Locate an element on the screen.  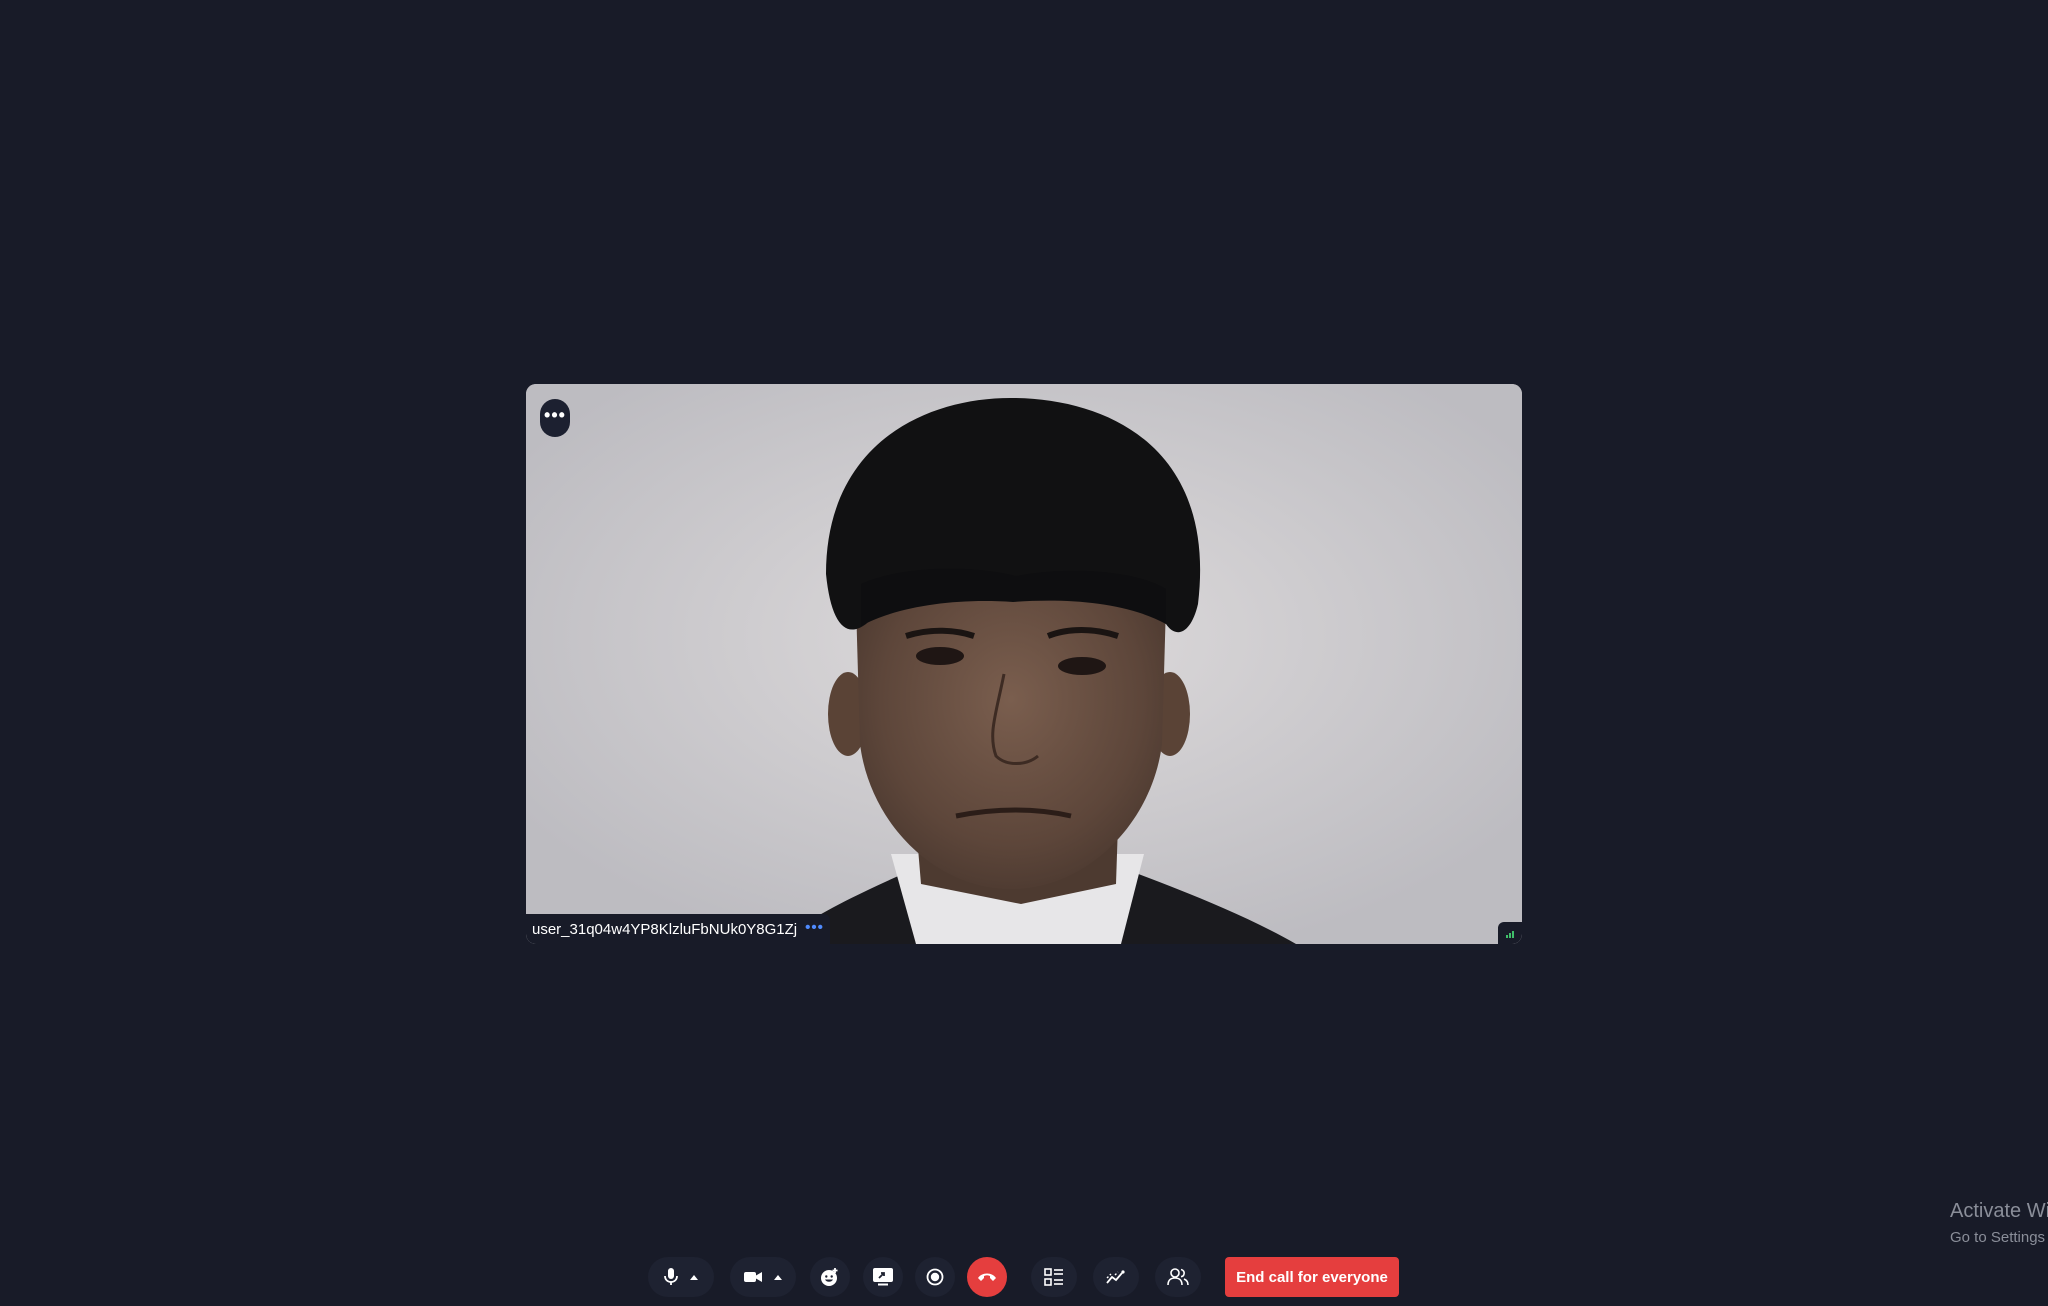
record-button is located at coordinates (935, 1277).